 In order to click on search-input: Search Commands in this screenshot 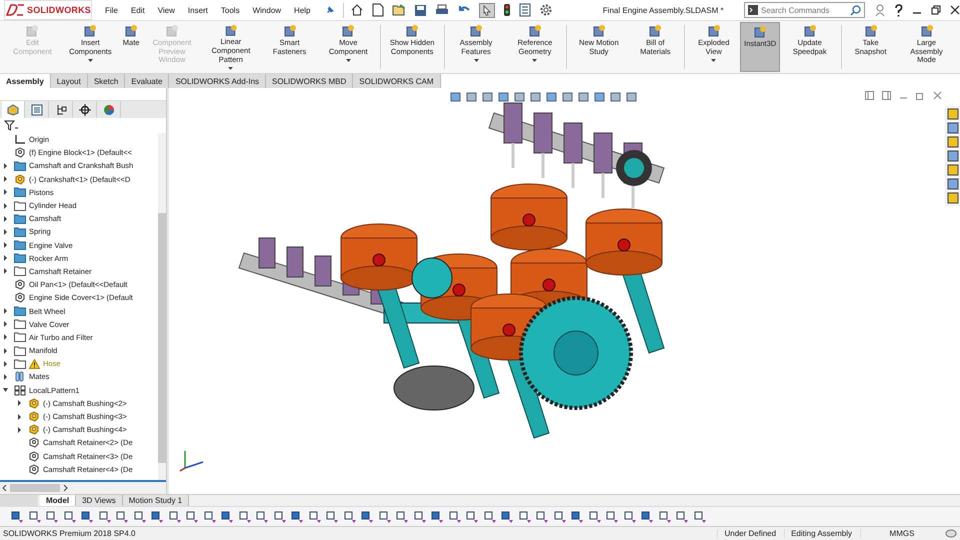, I will do `click(804, 10)`.